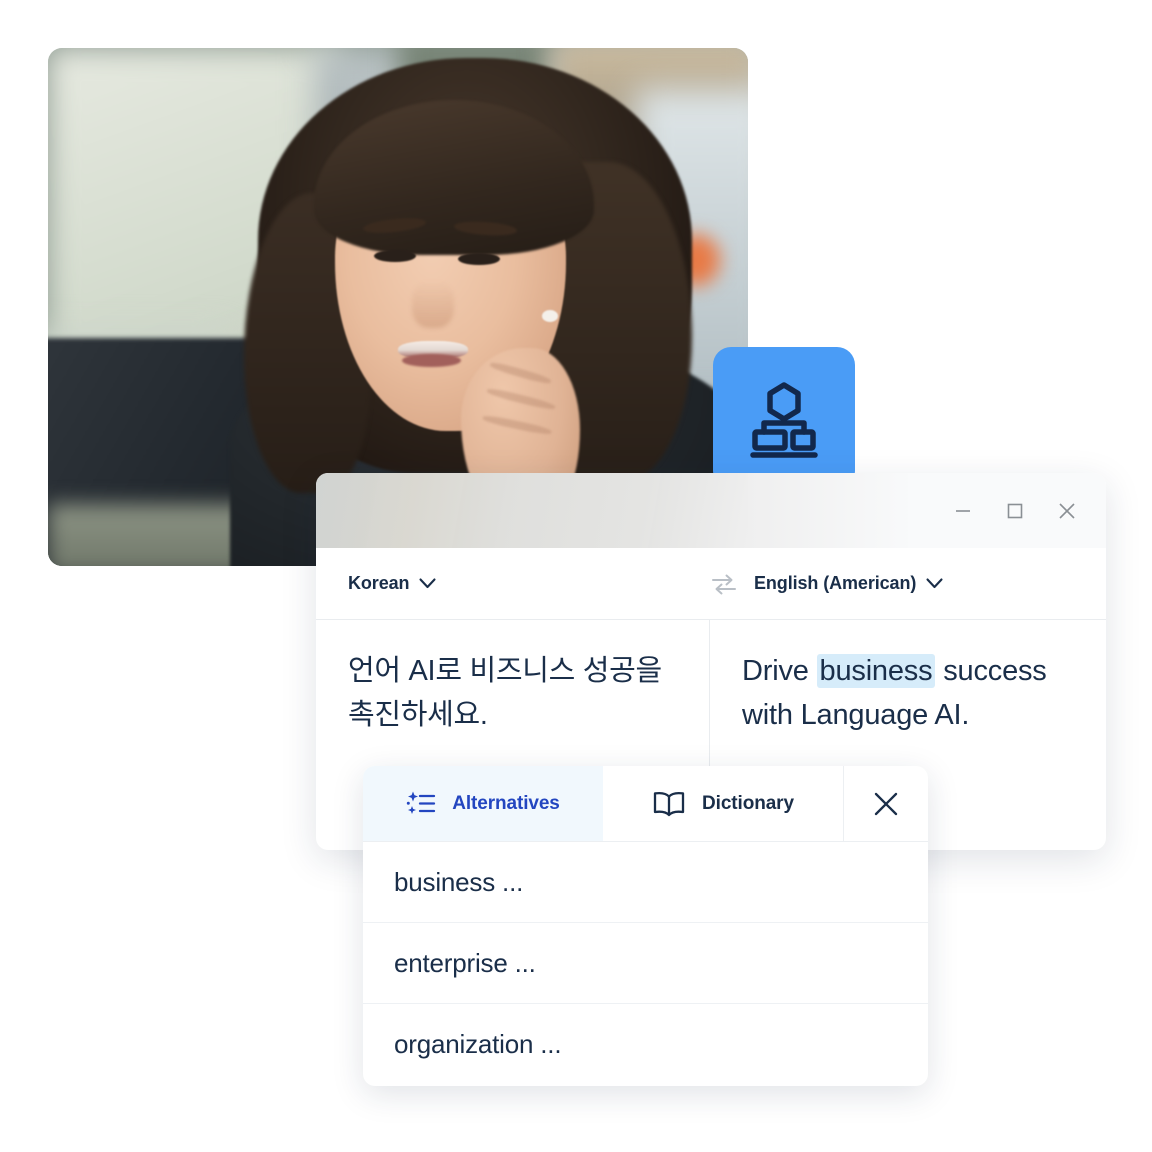 This screenshot has height=1152, width=1152. I want to click on titlebar-glass-overlay-right, so click(828, 510).